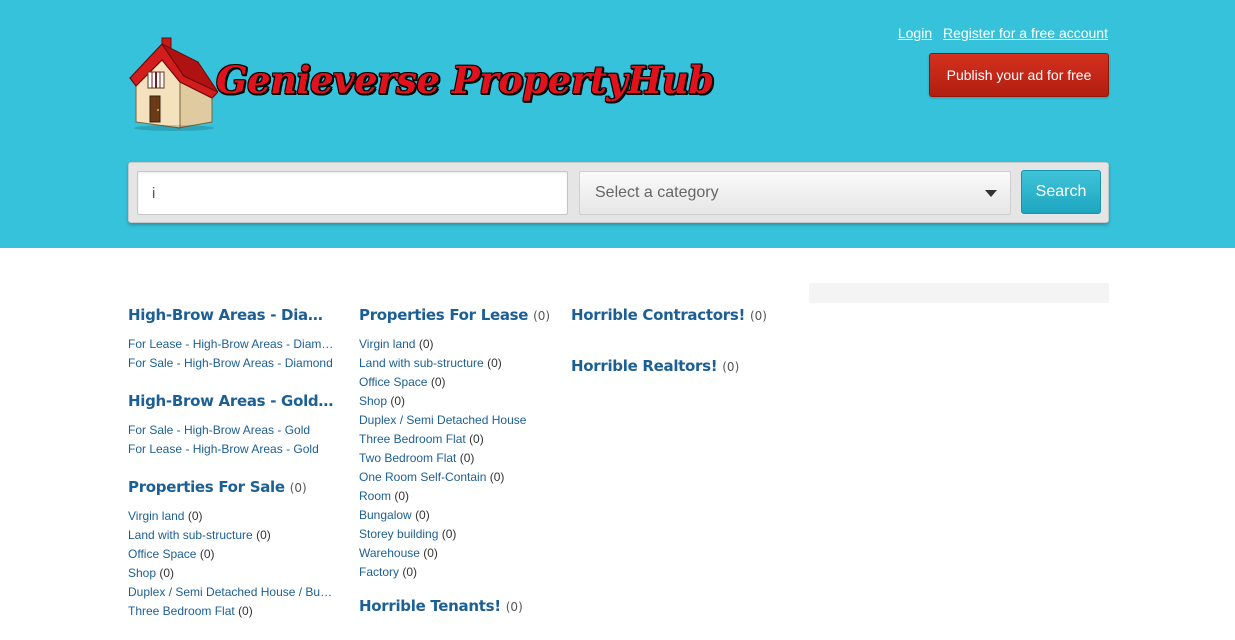 This screenshot has width=1235, height=640. I want to click on category-title: Horrible Contractors! (0), so click(676, 315).